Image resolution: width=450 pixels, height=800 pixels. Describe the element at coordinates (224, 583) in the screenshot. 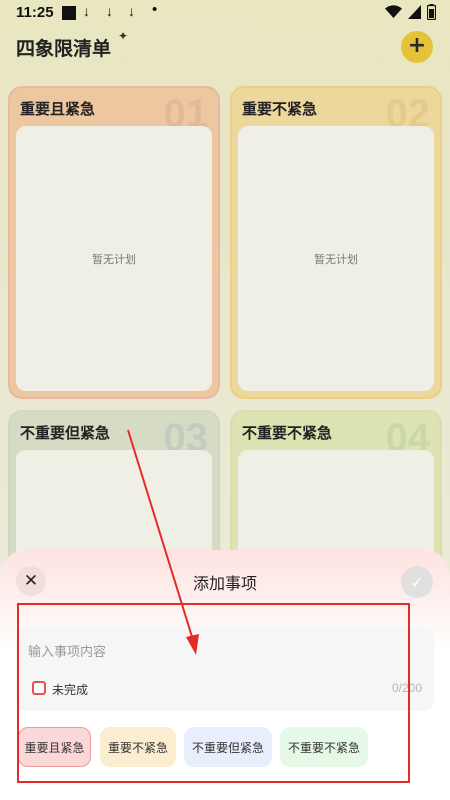

I see `sheet-title: 添加事项` at that location.